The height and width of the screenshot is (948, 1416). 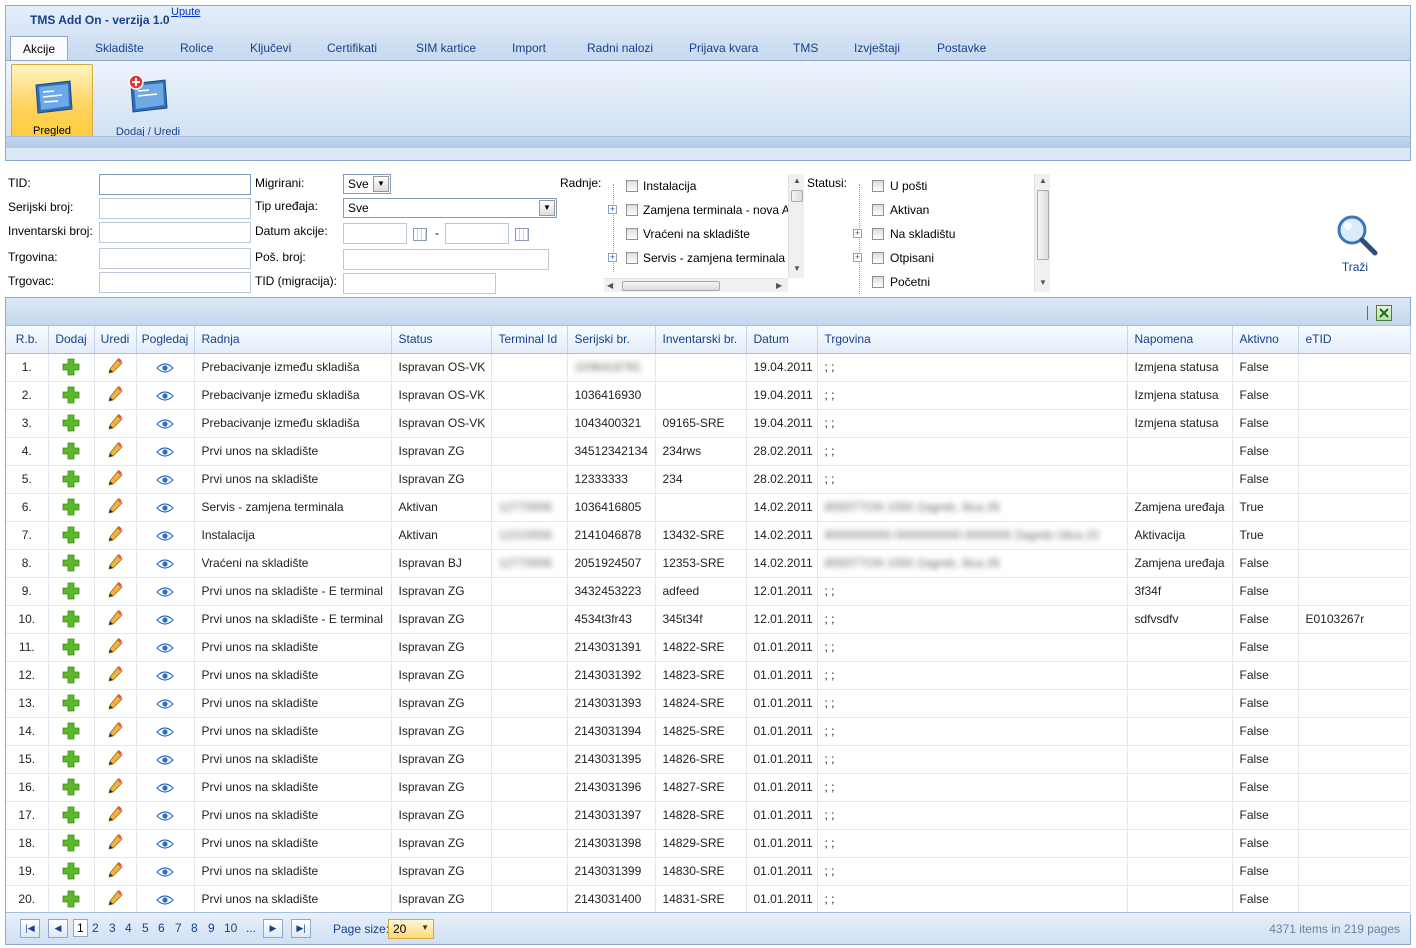 I want to click on page-link: 6, so click(x=161, y=928).